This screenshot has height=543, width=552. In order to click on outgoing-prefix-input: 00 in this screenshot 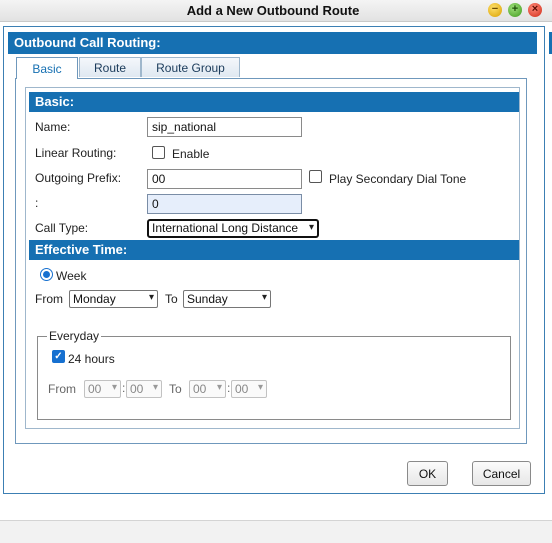, I will do `click(224, 179)`.